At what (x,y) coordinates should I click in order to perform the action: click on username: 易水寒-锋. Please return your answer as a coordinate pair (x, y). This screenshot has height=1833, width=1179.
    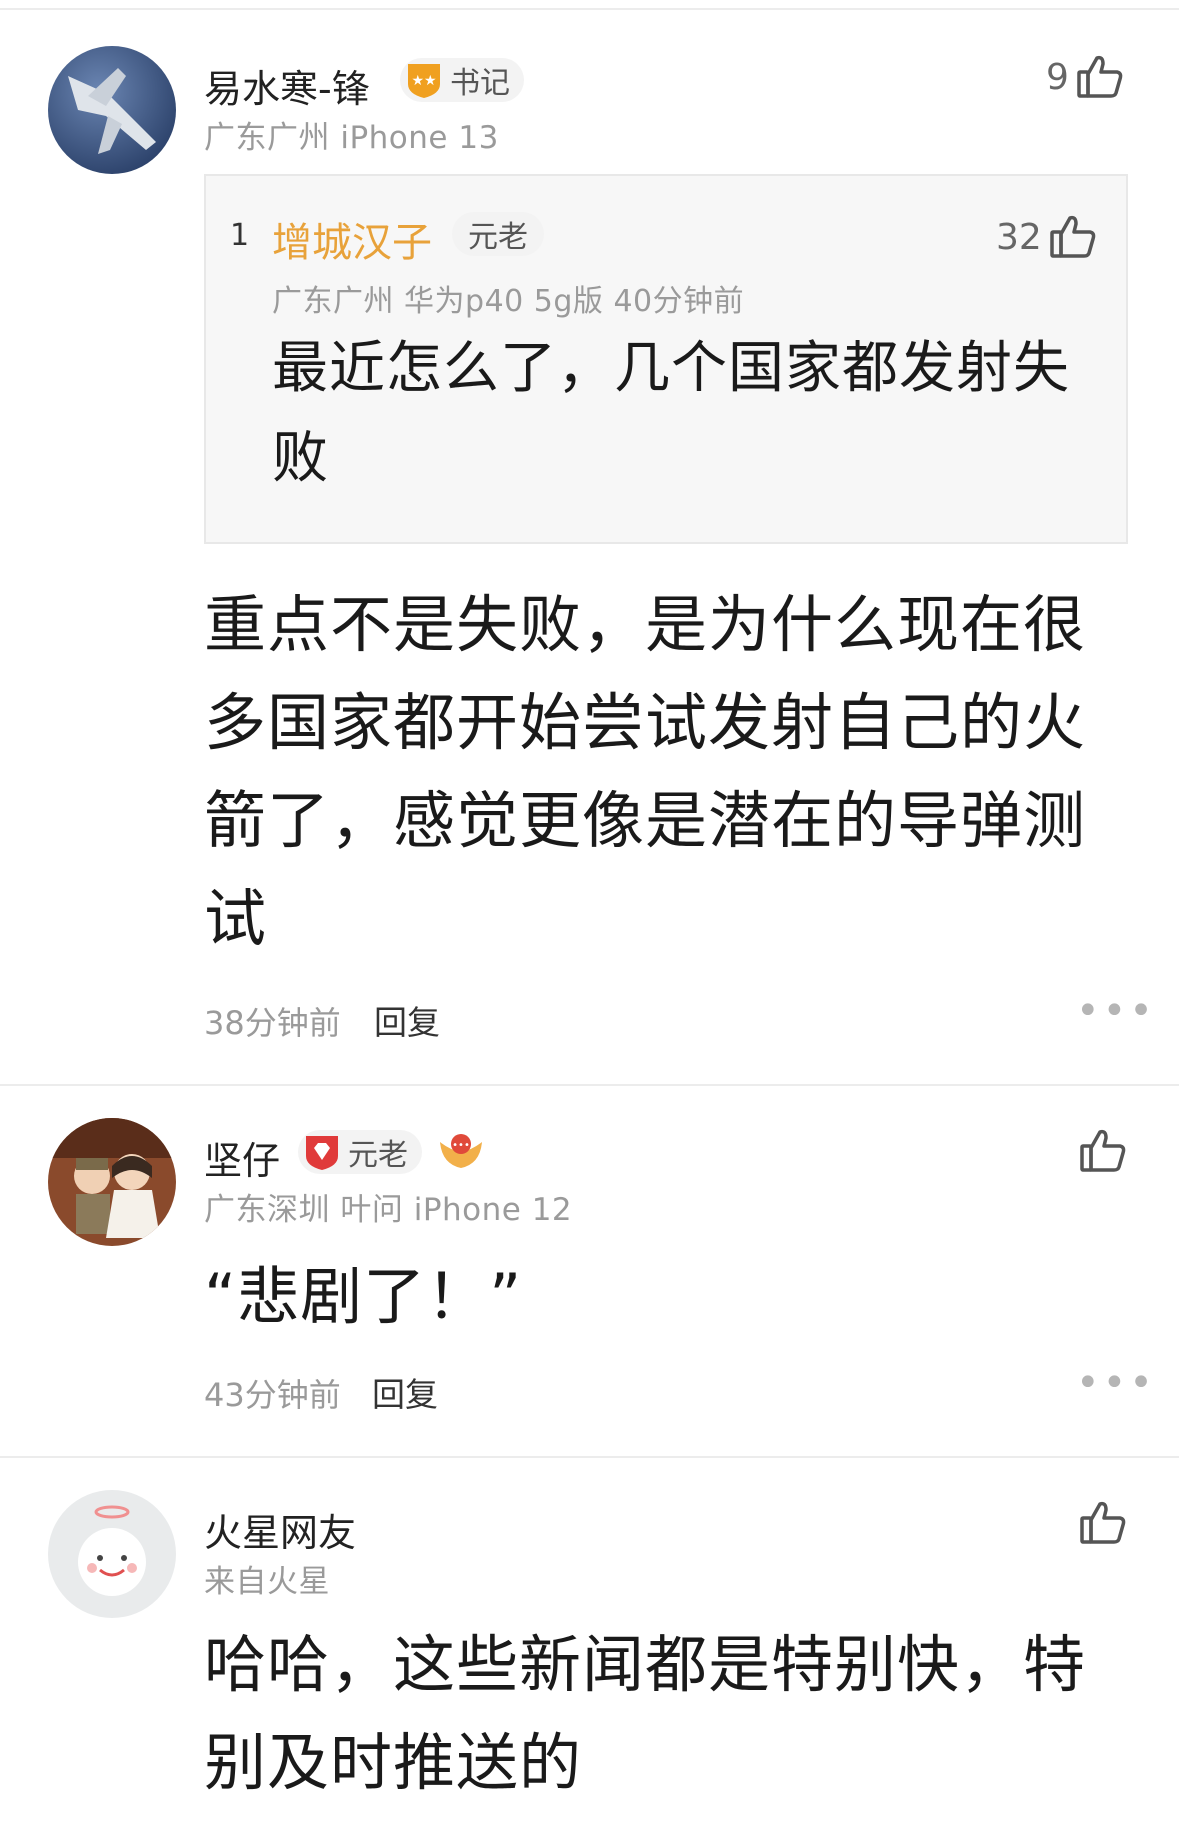
    Looking at the image, I should click on (287, 85).